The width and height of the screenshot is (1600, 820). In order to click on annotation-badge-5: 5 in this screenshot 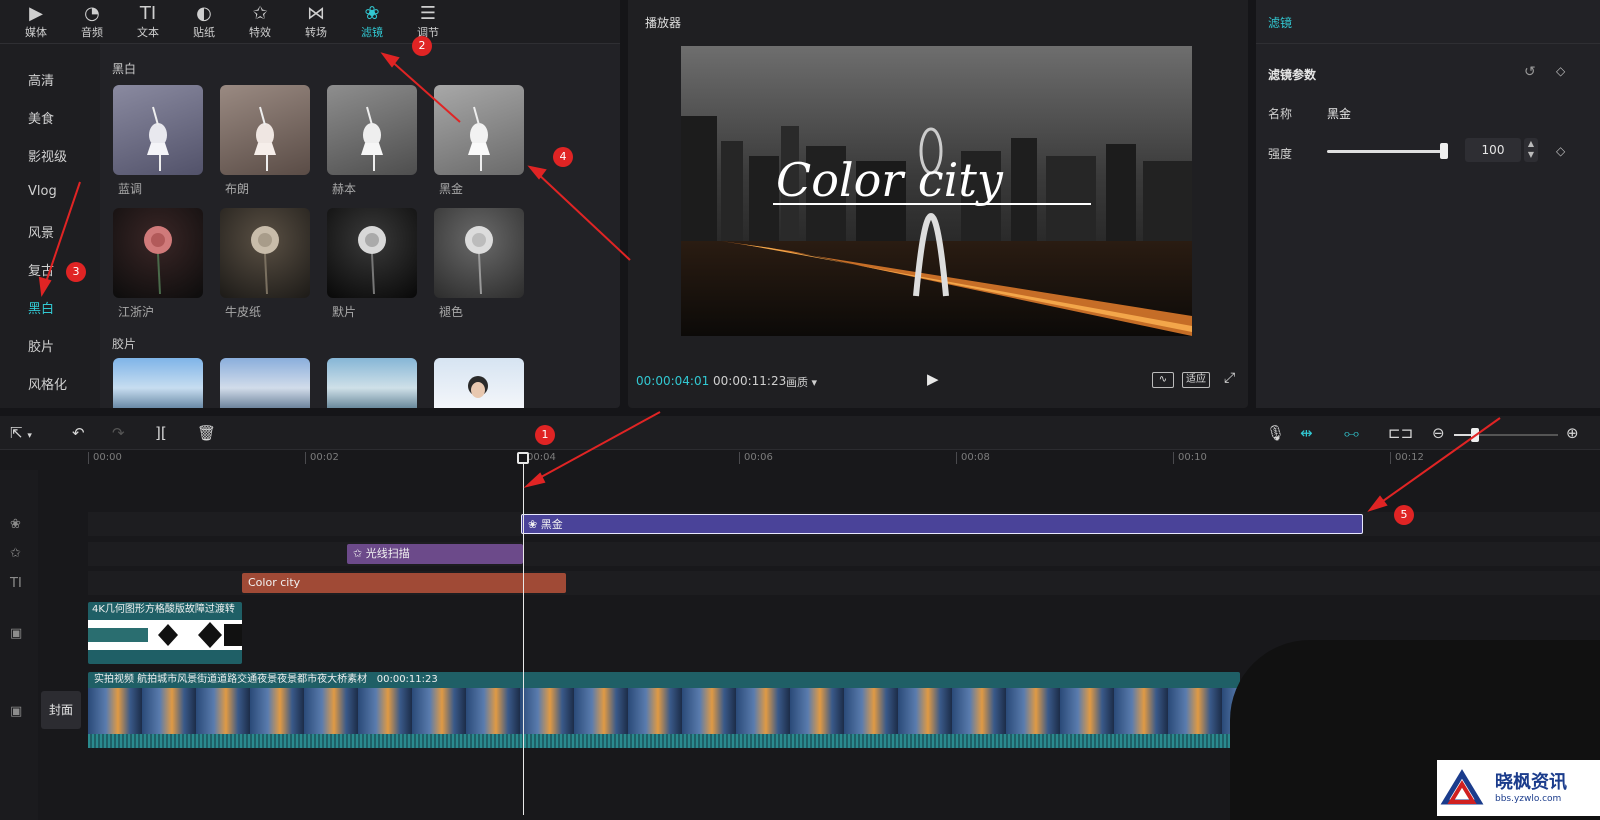, I will do `click(1404, 515)`.